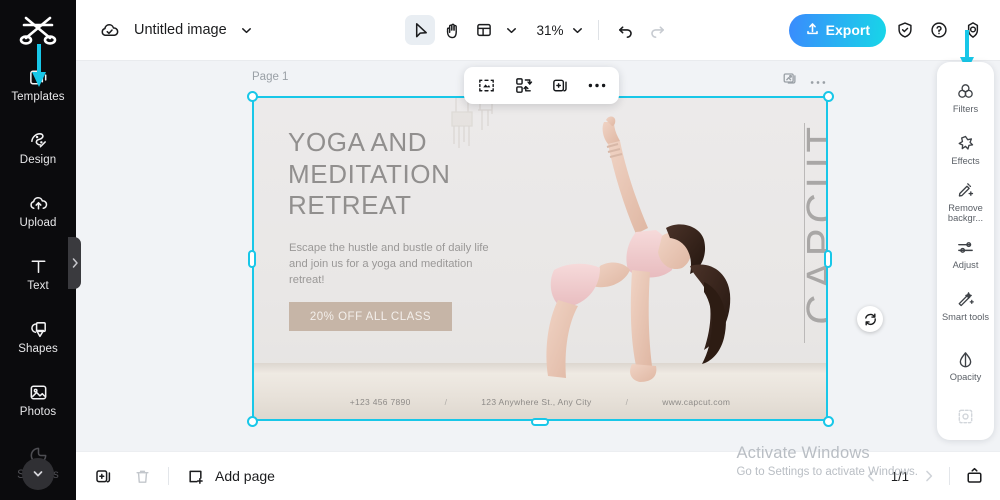  I want to click on zoom-chevron-down-icon, so click(577, 30).